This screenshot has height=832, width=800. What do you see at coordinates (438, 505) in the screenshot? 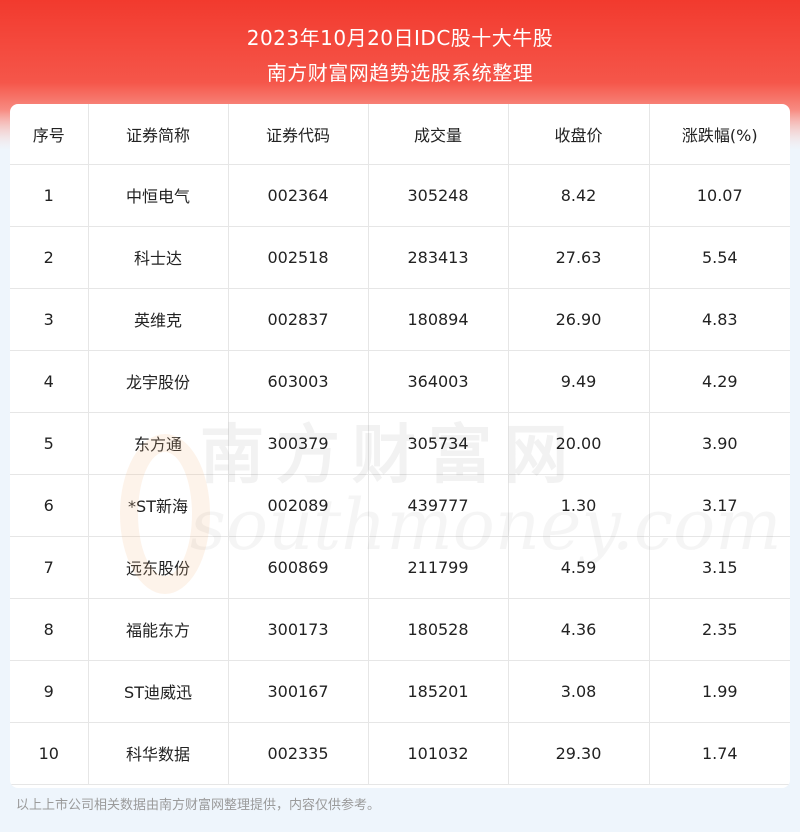
I see `cell-volume: 439777` at bounding box center [438, 505].